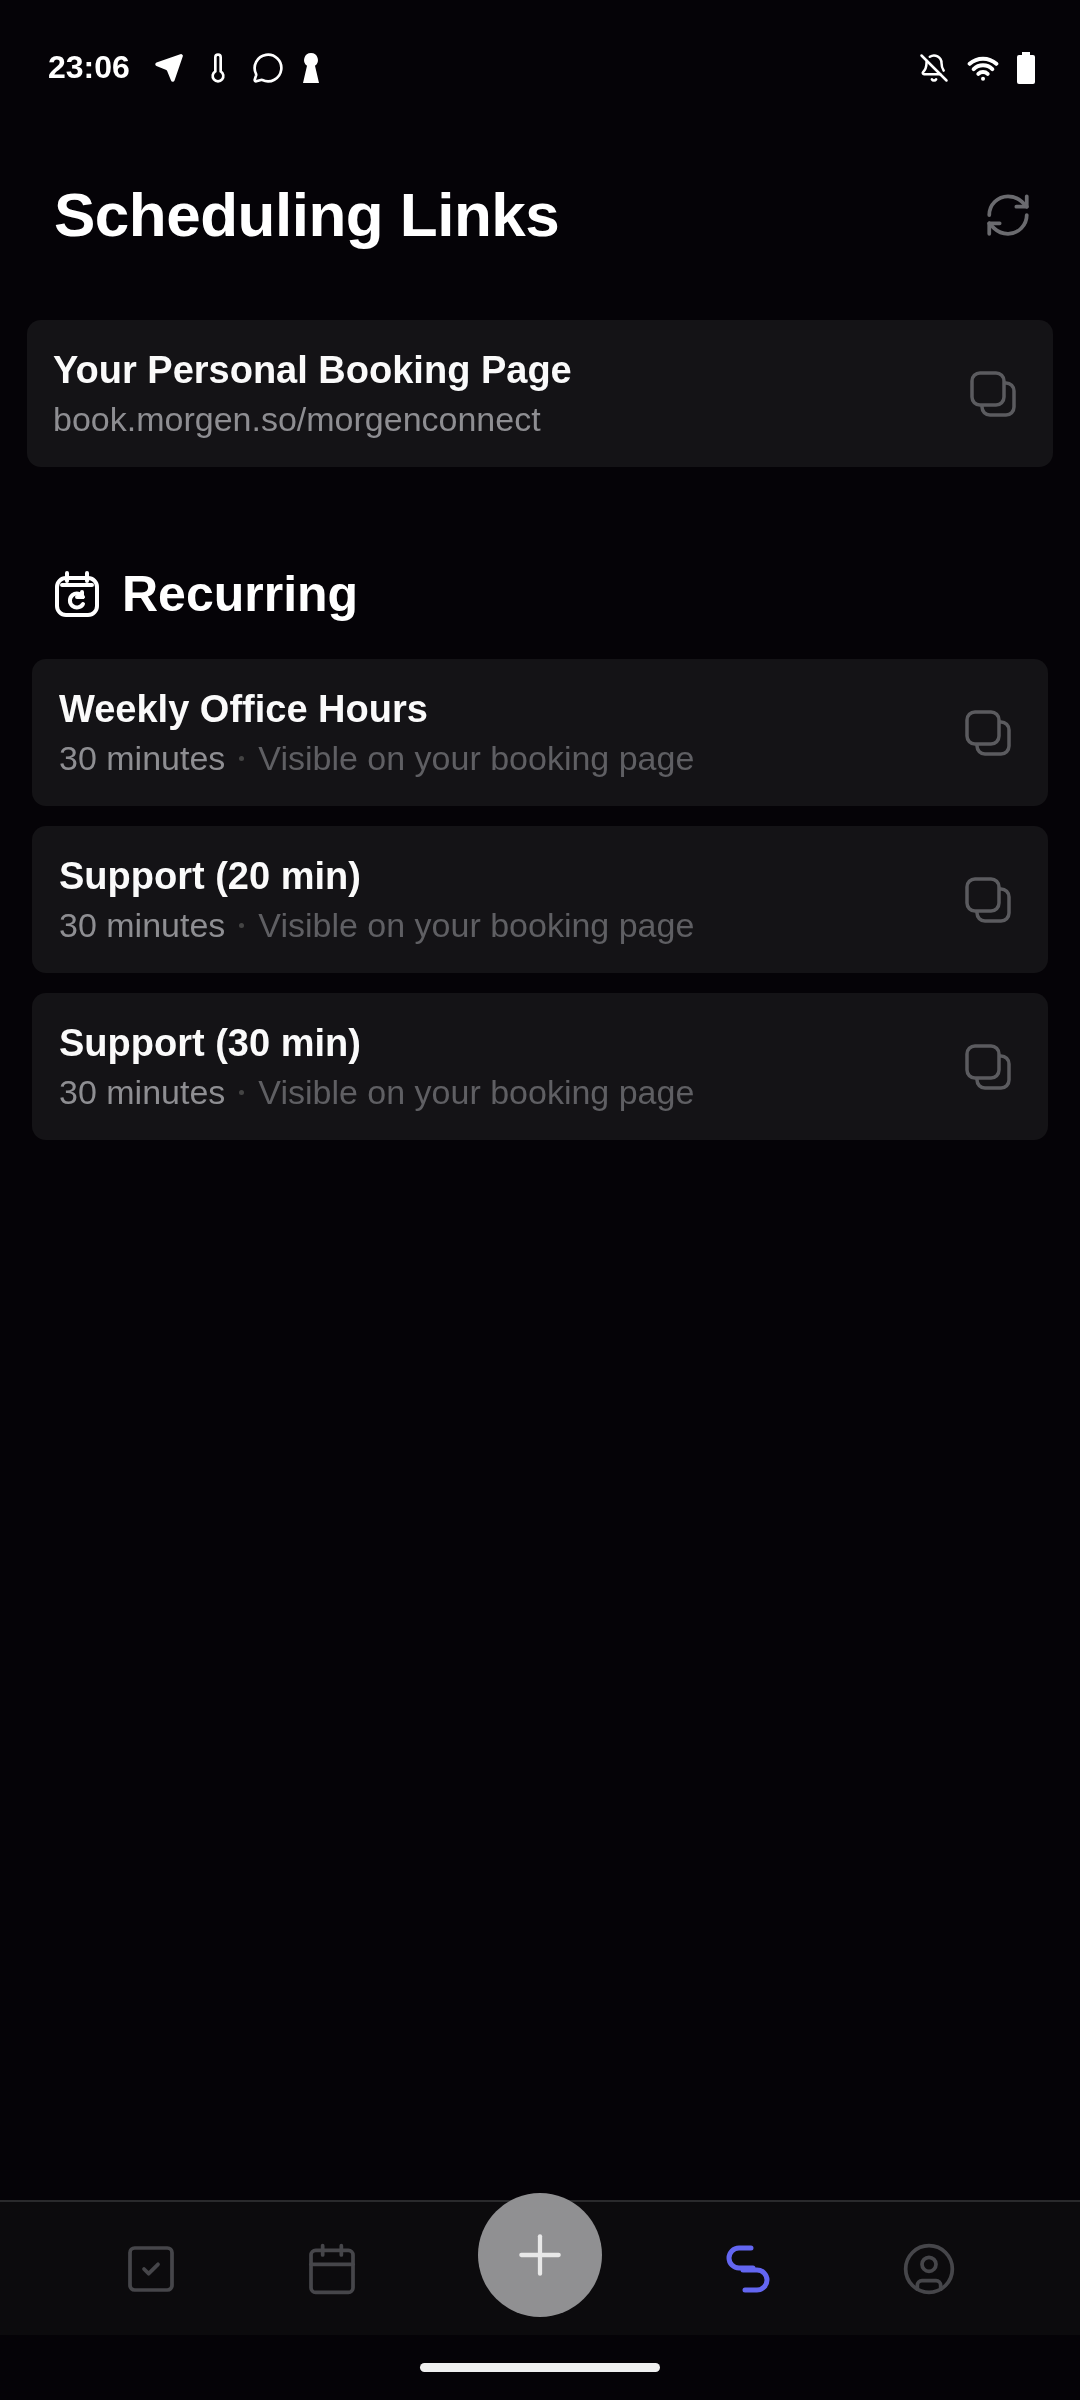 This screenshot has height=2400, width=1080. What do you see at coordinates (540, 1066) in the screenshot?
I see `link-card: Support (30 min) 30 minutes Visible on your booking page` at bounding box center [540, 1066].